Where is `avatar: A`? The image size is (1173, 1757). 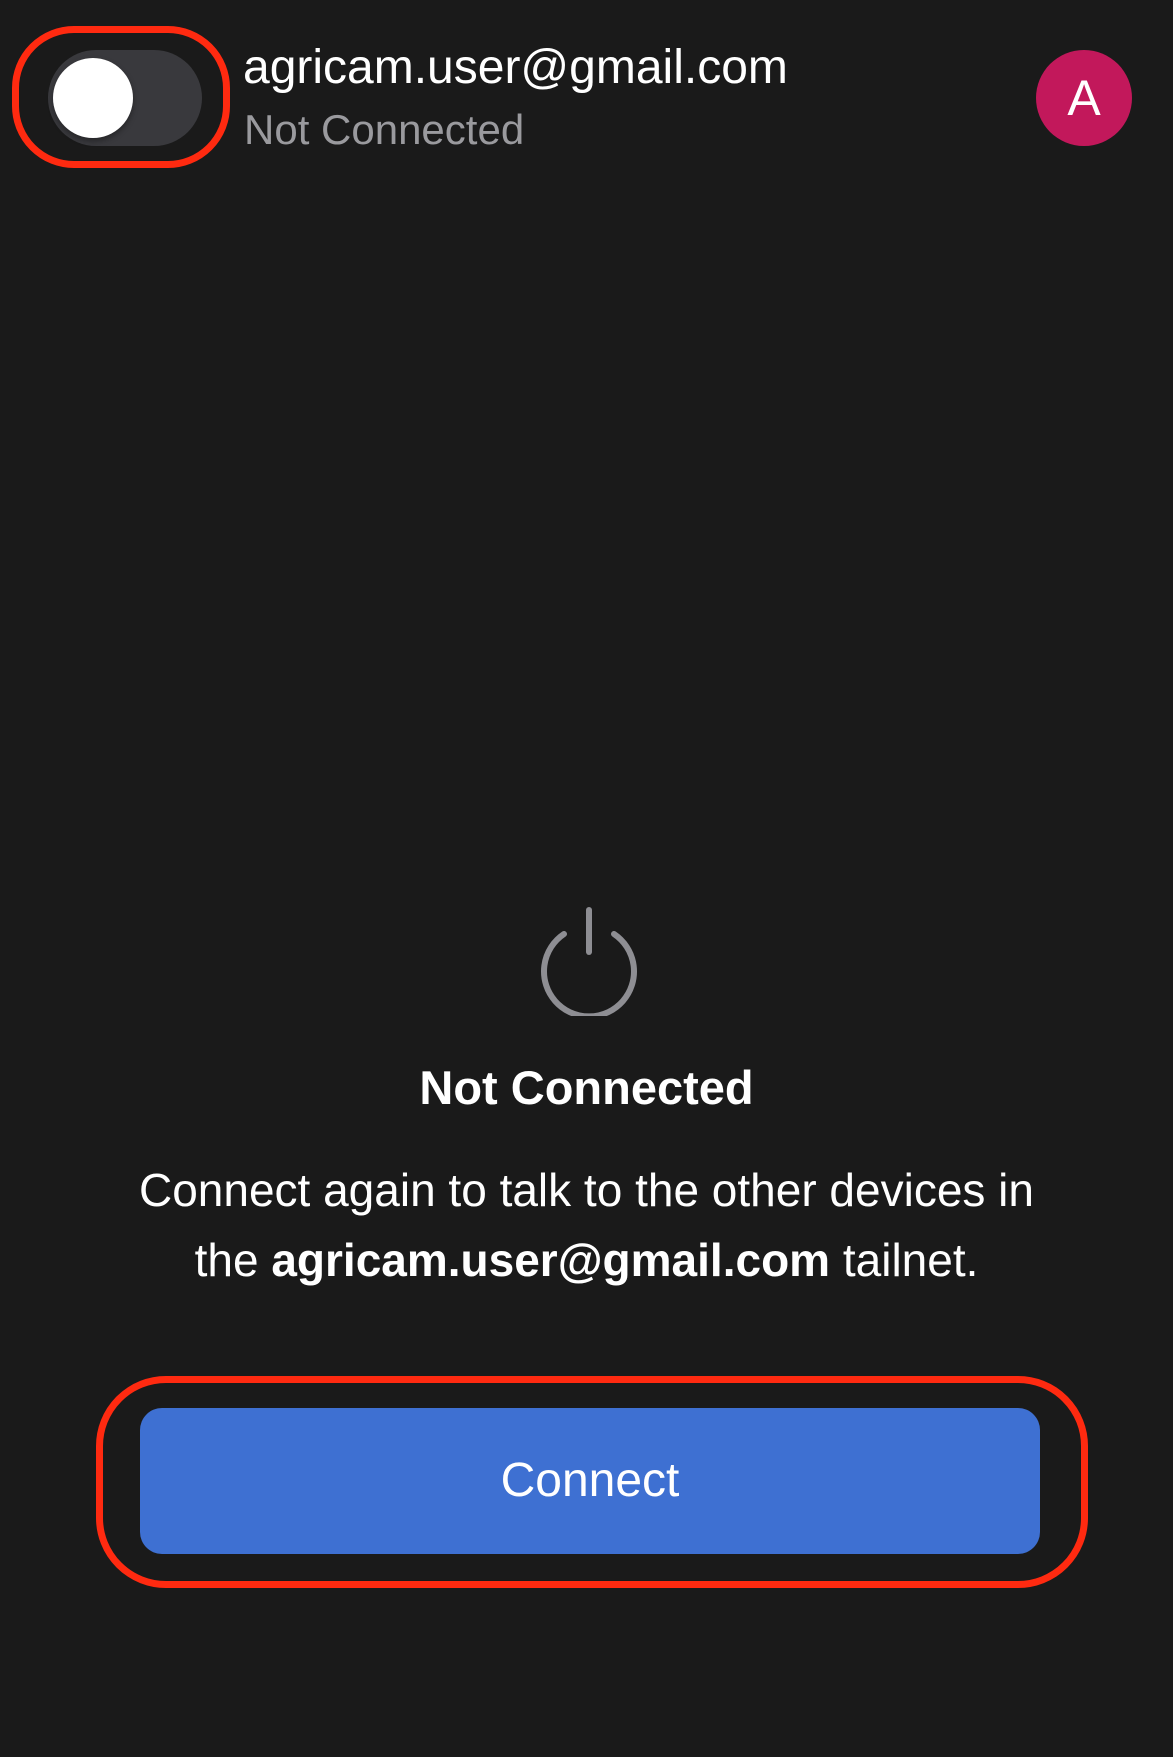
avatar: A is located at coordinates (1084, 98).